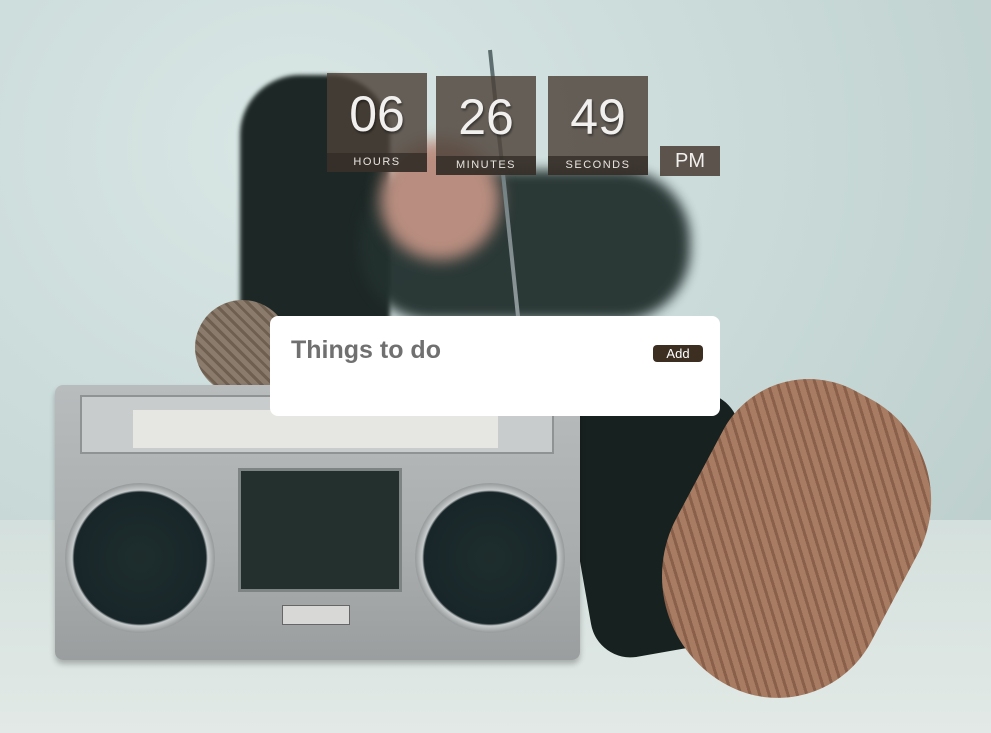 The height and width of the screenshot is (733, 991). Describe the element at coordinates (316, 615) in the screenshot. I see `background-boombox-badge` at that location.